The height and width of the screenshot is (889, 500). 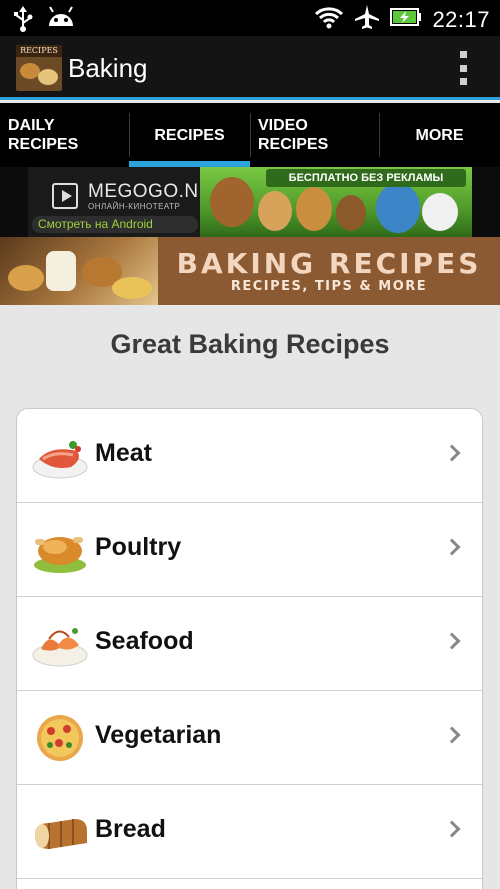 What do you see at coordinates (249, 832) in the screenshot?
I see `list-item-bread: Bread` at bounding box center [249, 832].